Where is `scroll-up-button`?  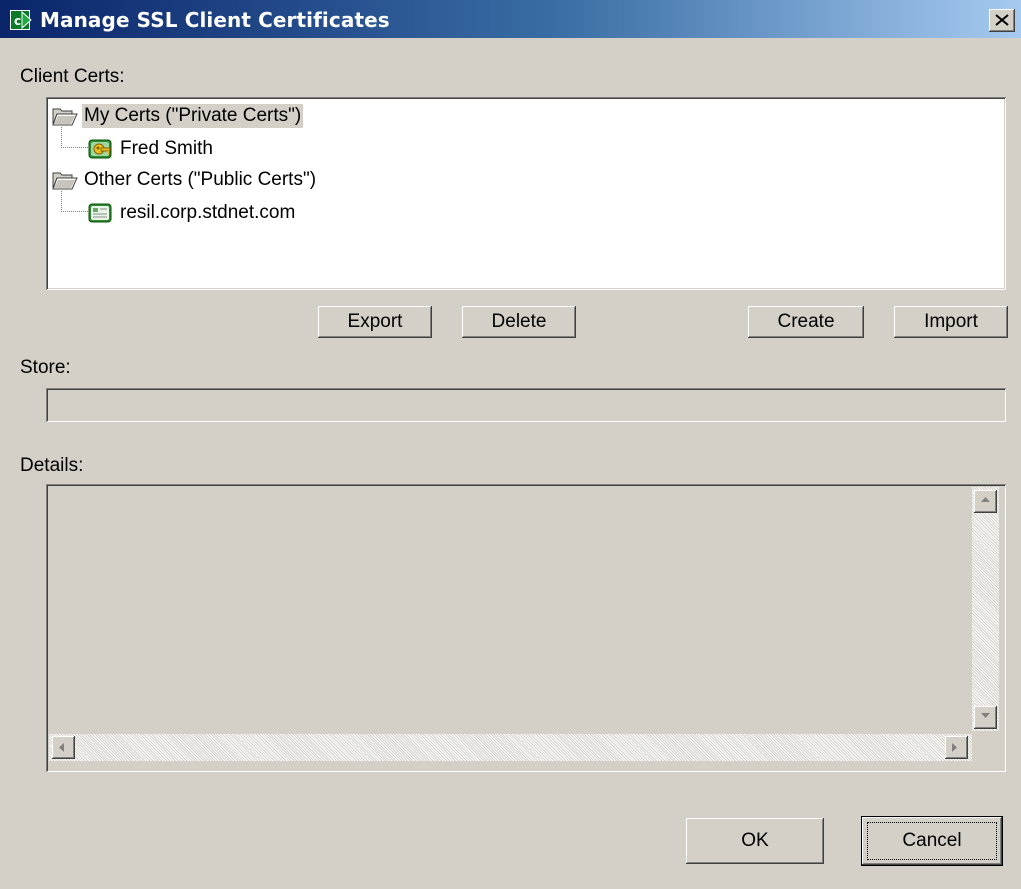 scroll-up-button is located at coordinates (985, 501).